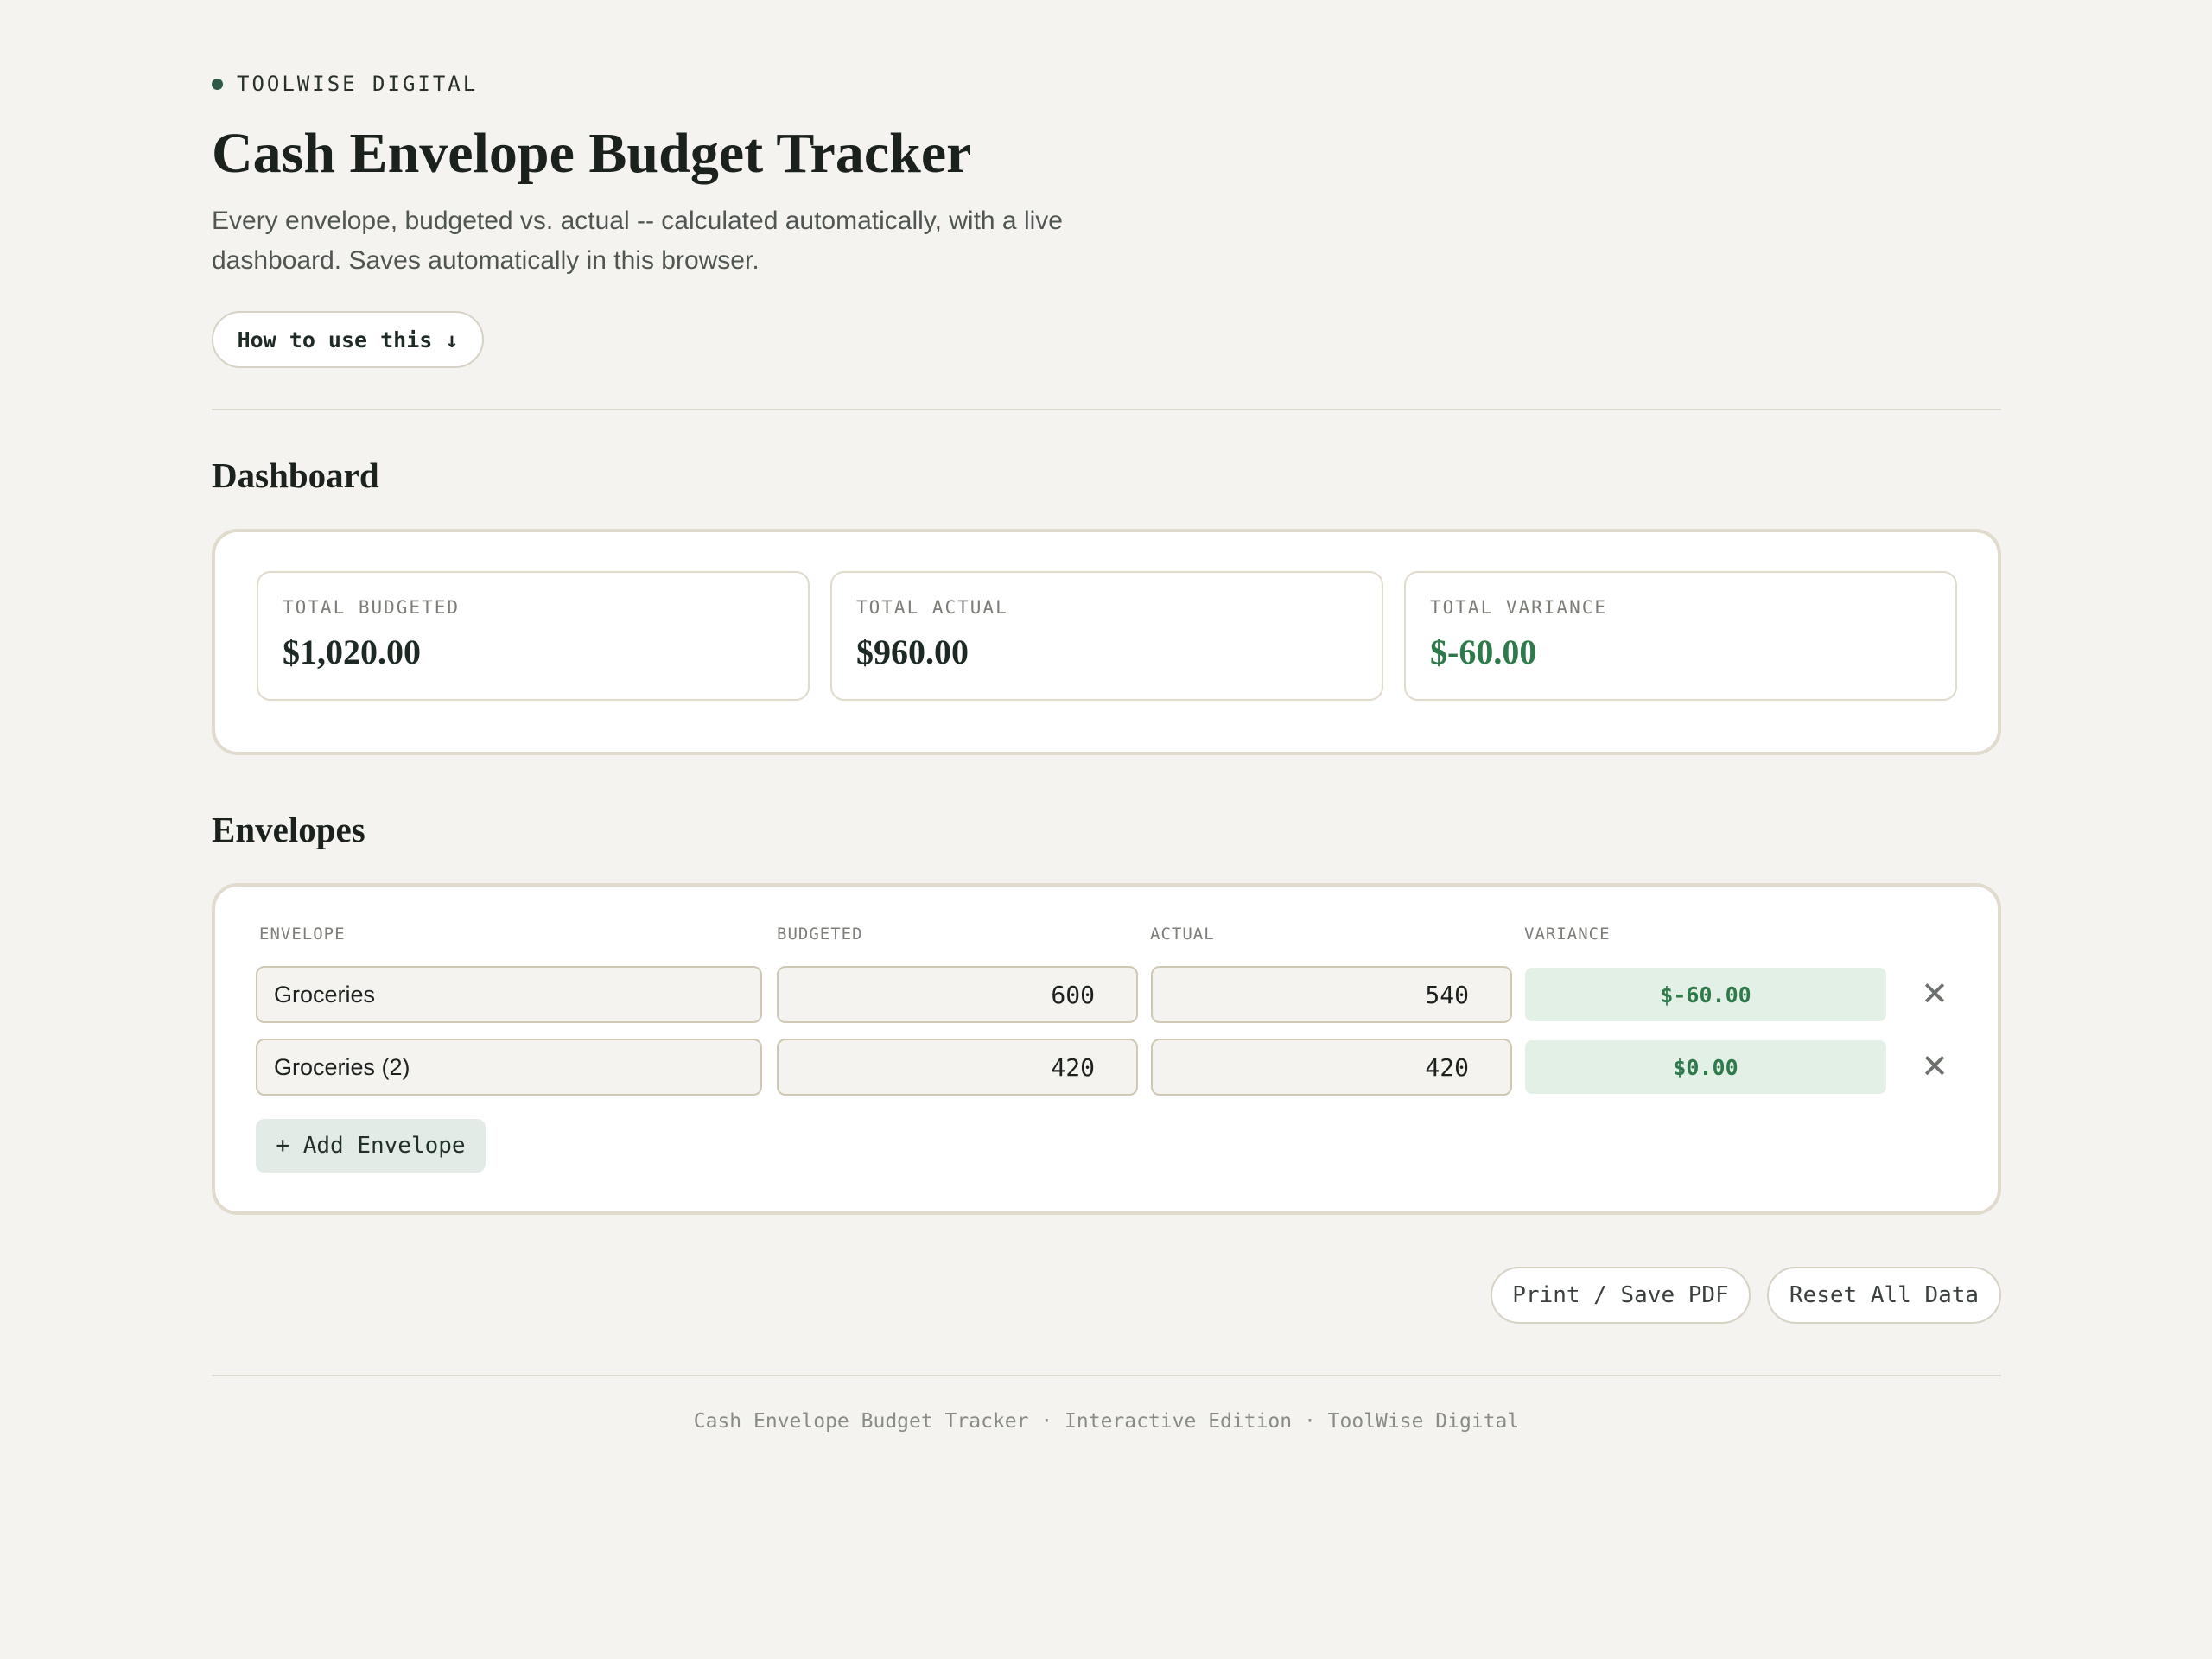  I want to click on add-envelope-button: + Add Envelope, so click(371, 1146).